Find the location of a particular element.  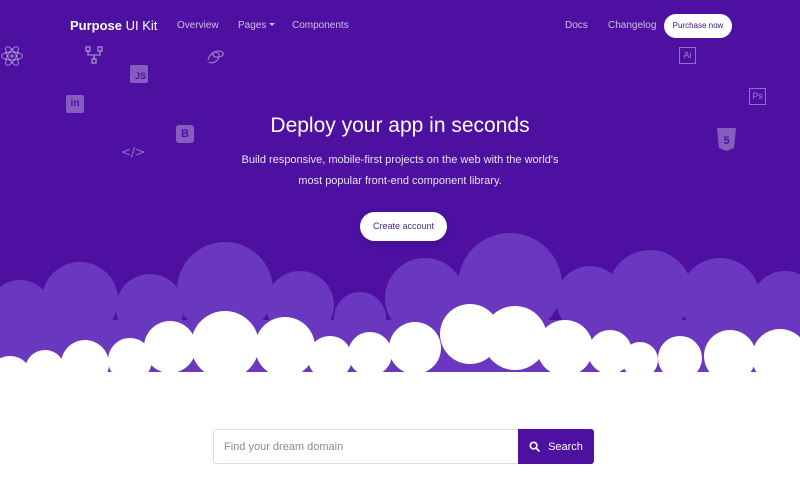

domain-search-bar: Search is located at coordinates (403, 446).